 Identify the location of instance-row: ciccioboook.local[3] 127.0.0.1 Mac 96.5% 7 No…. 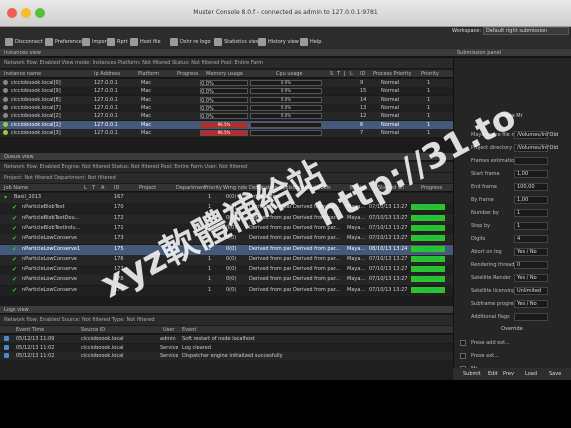
(226, 132).